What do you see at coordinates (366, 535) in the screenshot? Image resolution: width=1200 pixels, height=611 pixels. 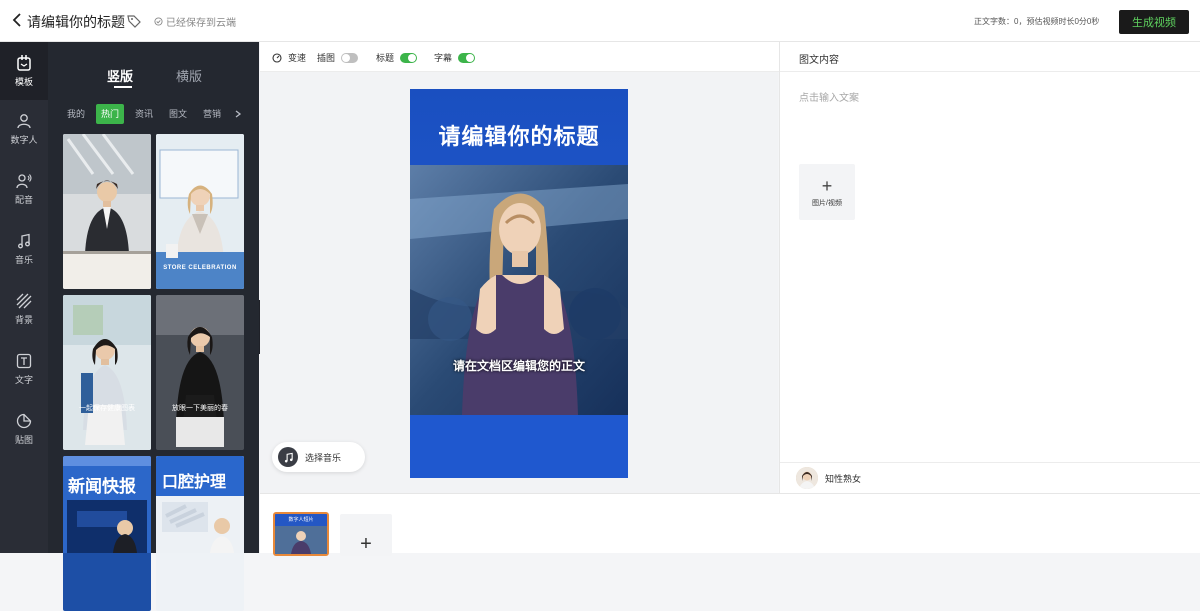 I see `add-scene-button: +` at bounding box center [366, 535].